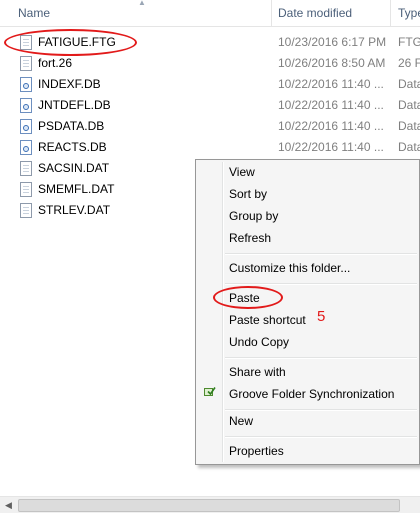 The image size is (420, 513). What do you see at coordinates (210, 84) in the screenshot?
I see `file-row: INDEXF.DB 10/22/2016 11:40 ... Data` at bounding box center [210, 84].